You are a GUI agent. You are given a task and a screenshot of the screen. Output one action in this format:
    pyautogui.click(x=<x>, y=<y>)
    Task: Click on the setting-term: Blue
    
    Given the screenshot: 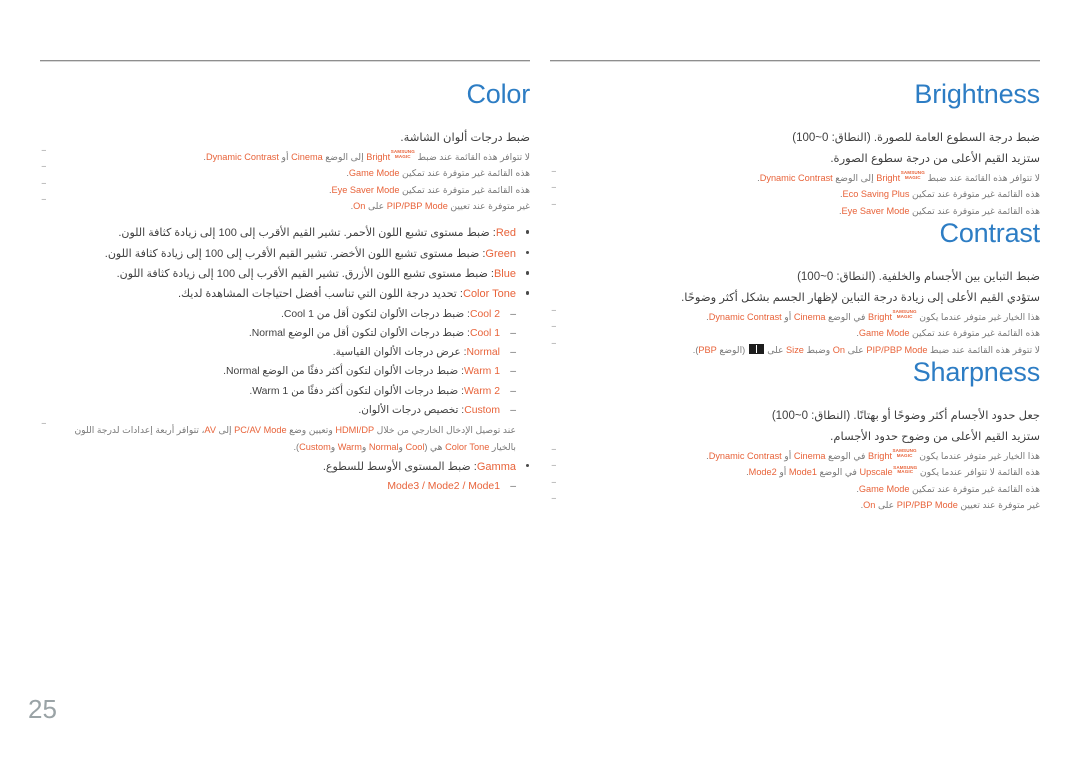 What is the action you would take?
    pyautogui.click(x=504, y=274)
    